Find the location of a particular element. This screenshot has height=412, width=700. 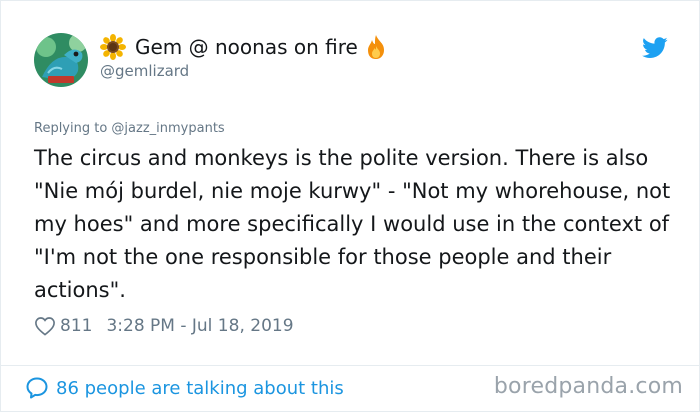

lizard-avatar-icon is located at coordinates (61, 60).